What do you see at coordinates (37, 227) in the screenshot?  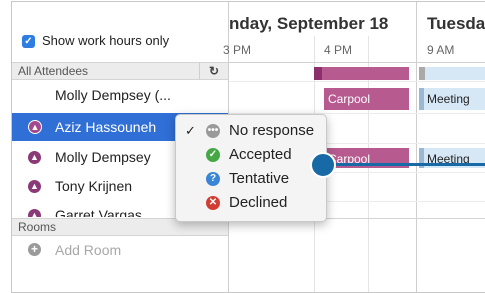 I see `rooms-label: Rooms` at bounding box center [37, 227].